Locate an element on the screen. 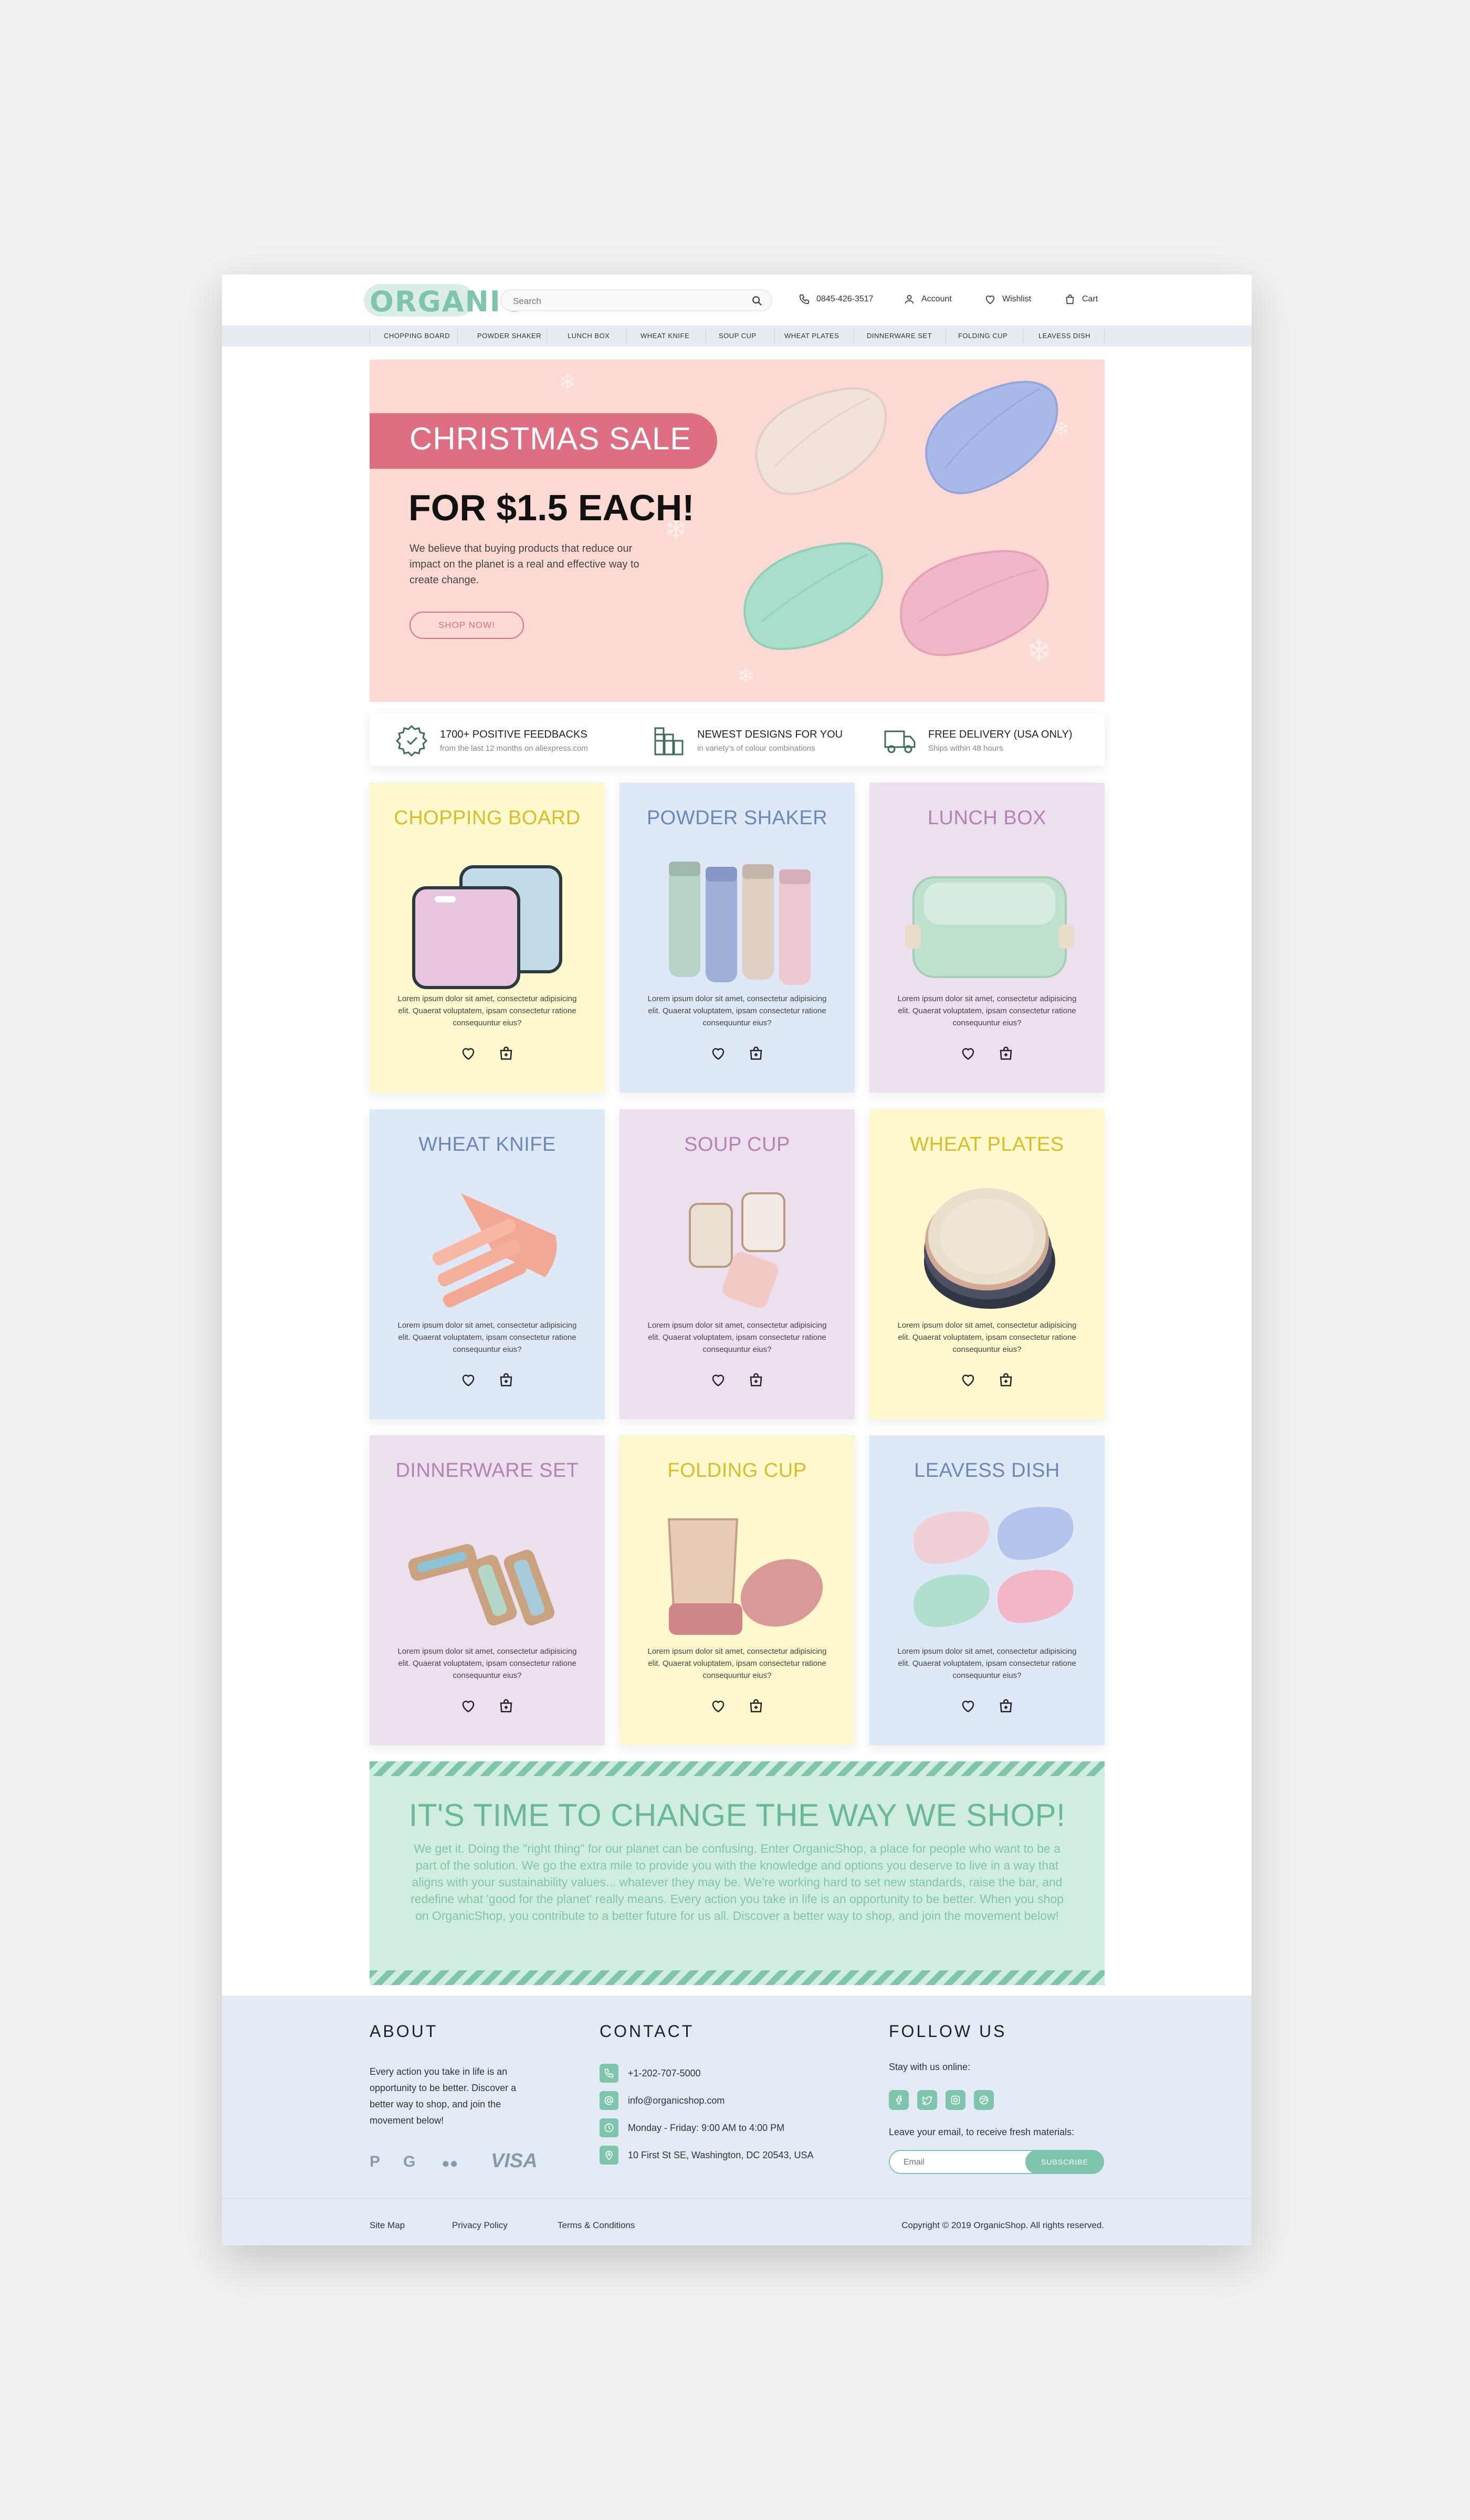 The image size is (1470, 2520). nav-item-powder-shaker: POWDER SHAKER is located at coordinates (509, 336).